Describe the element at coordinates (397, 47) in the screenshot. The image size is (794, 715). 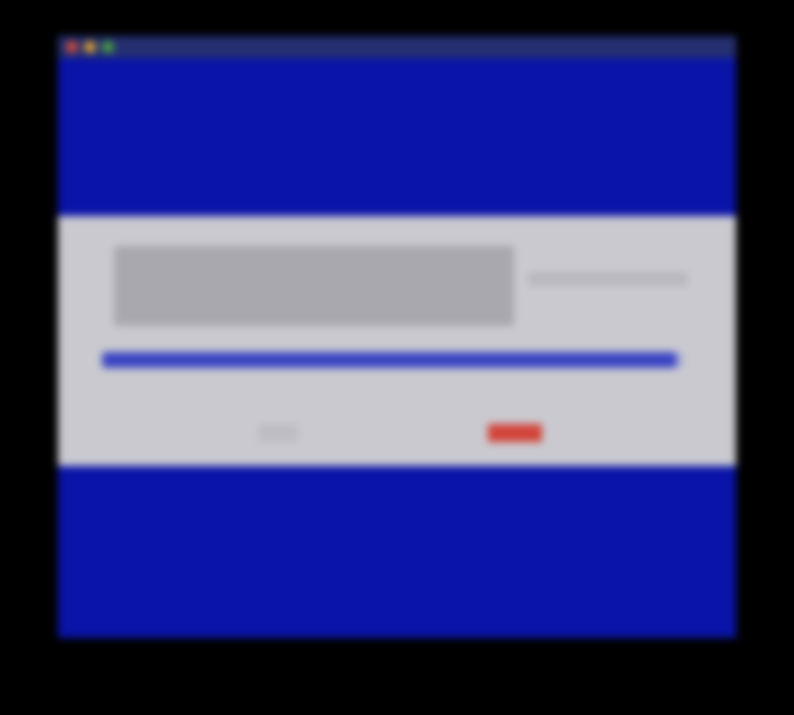
I see `window-titlebar` at that location.